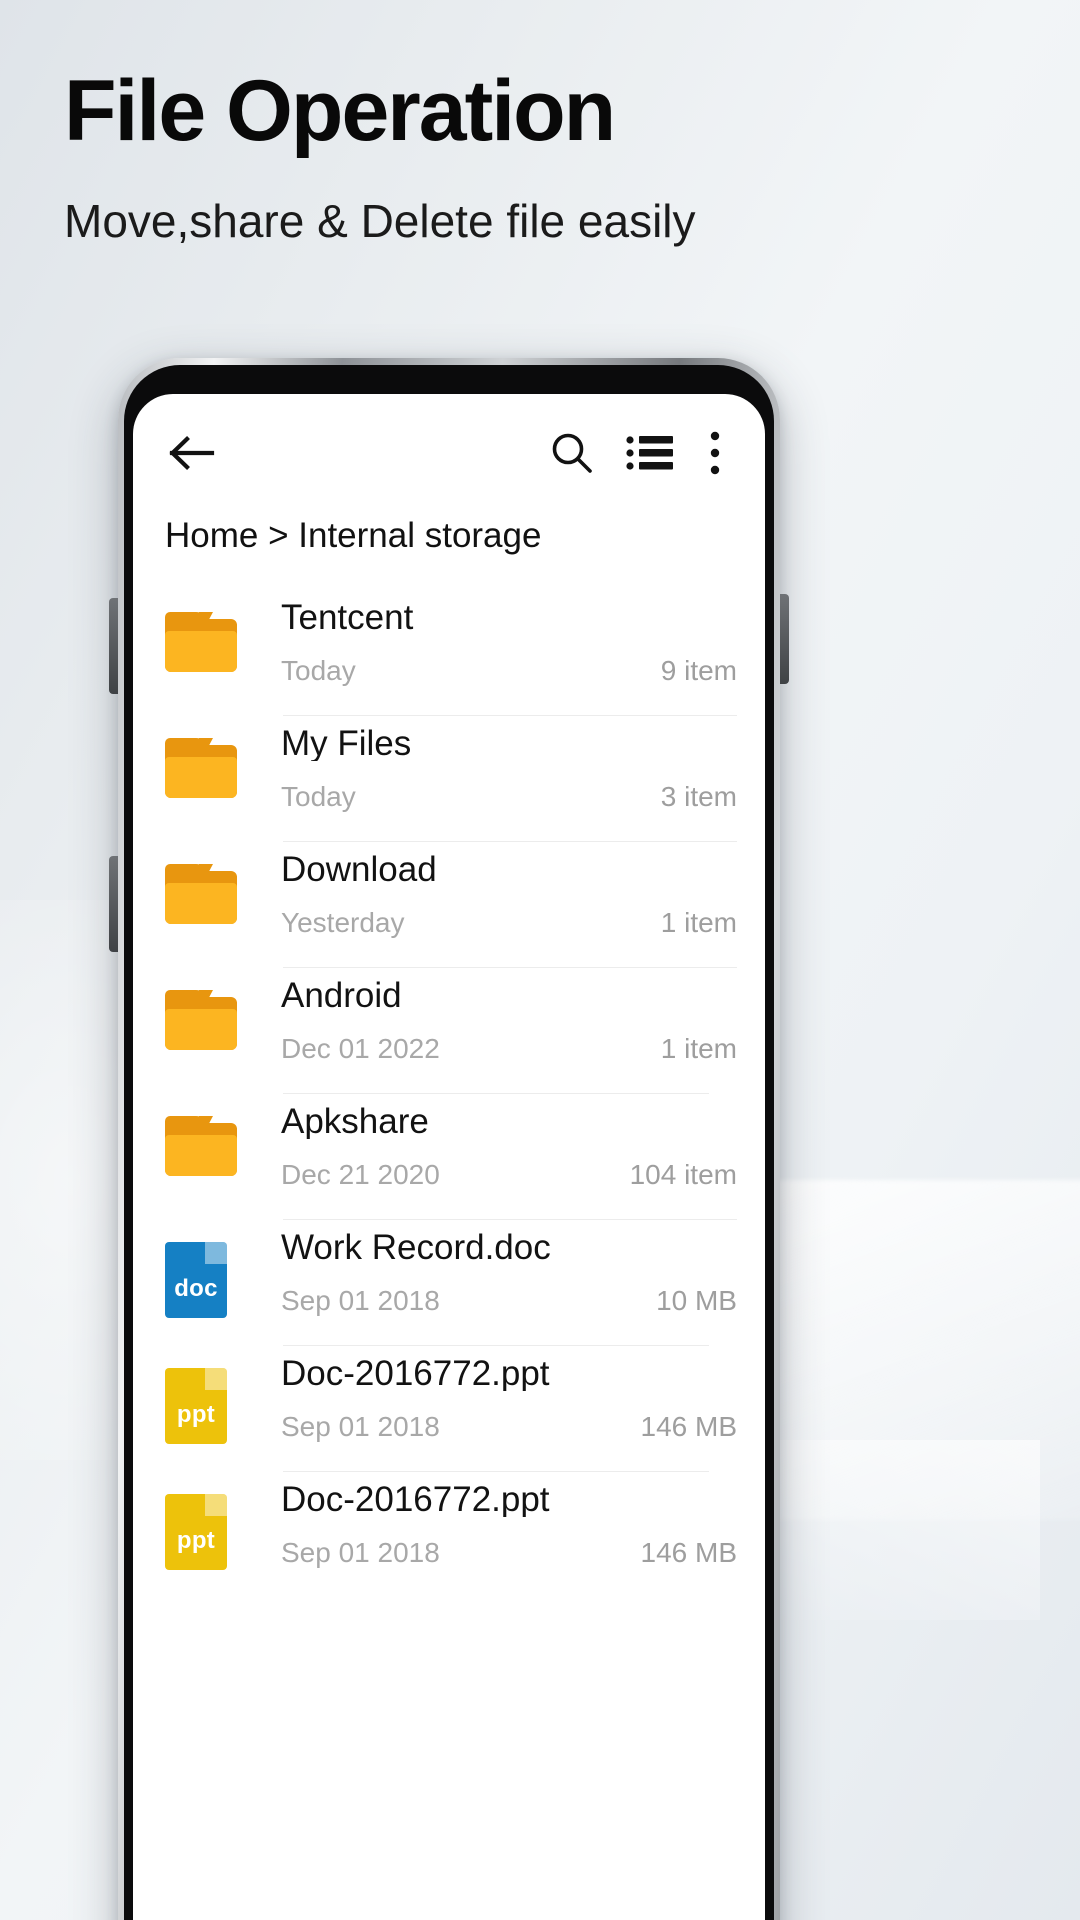 This screenshot has height=1920, width=1080. Describe the element at coordinates (509, 1175) in the screenshot. I see `file-meta: Dec 21 2020 104 item` at that location.